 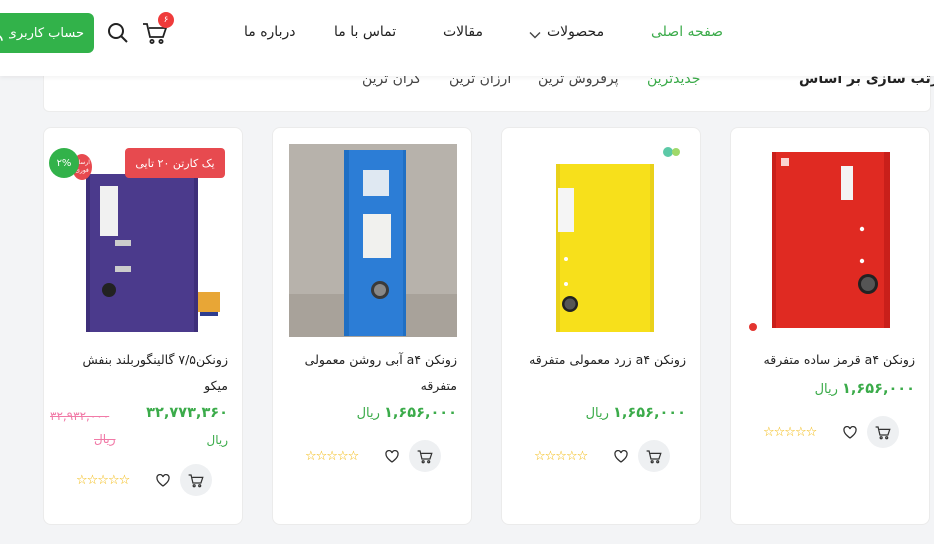 What do you see at coordinates (600, 360) in the screenshot?
I see `product-title: زونکن a۴ زرد معمولی متفرقه` at bounding box center [600, 360].